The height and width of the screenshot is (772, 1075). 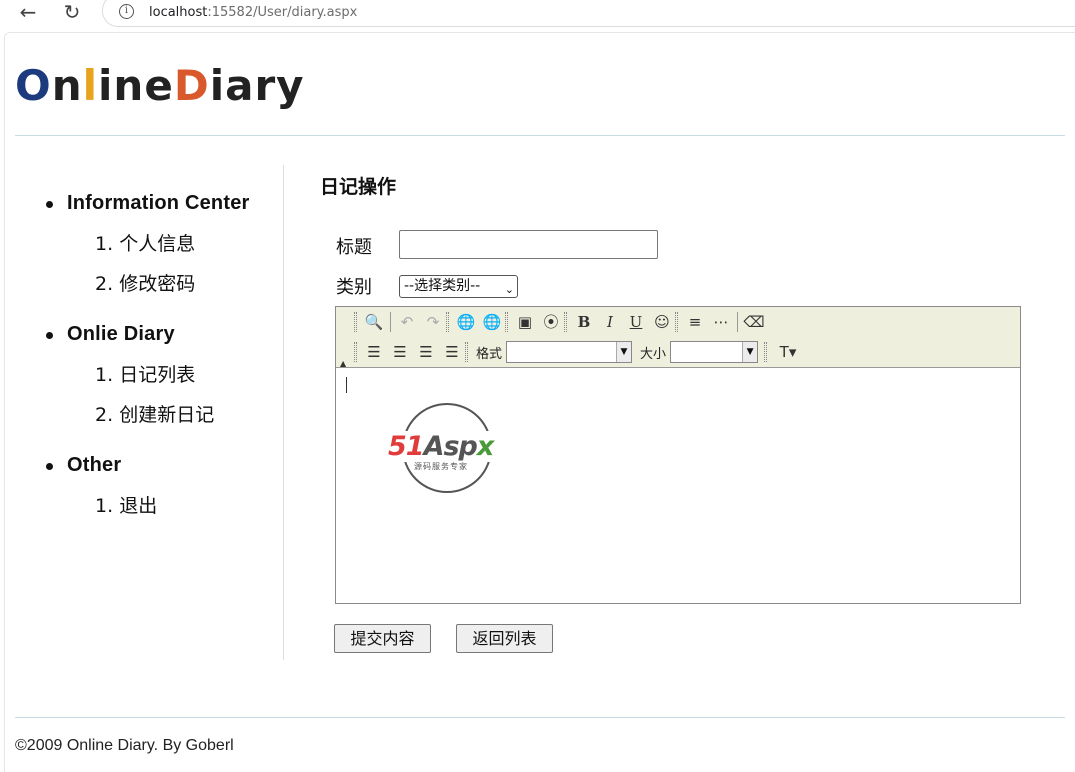 I want to click on logo-letter-d: D, so click(x=191, y=85).